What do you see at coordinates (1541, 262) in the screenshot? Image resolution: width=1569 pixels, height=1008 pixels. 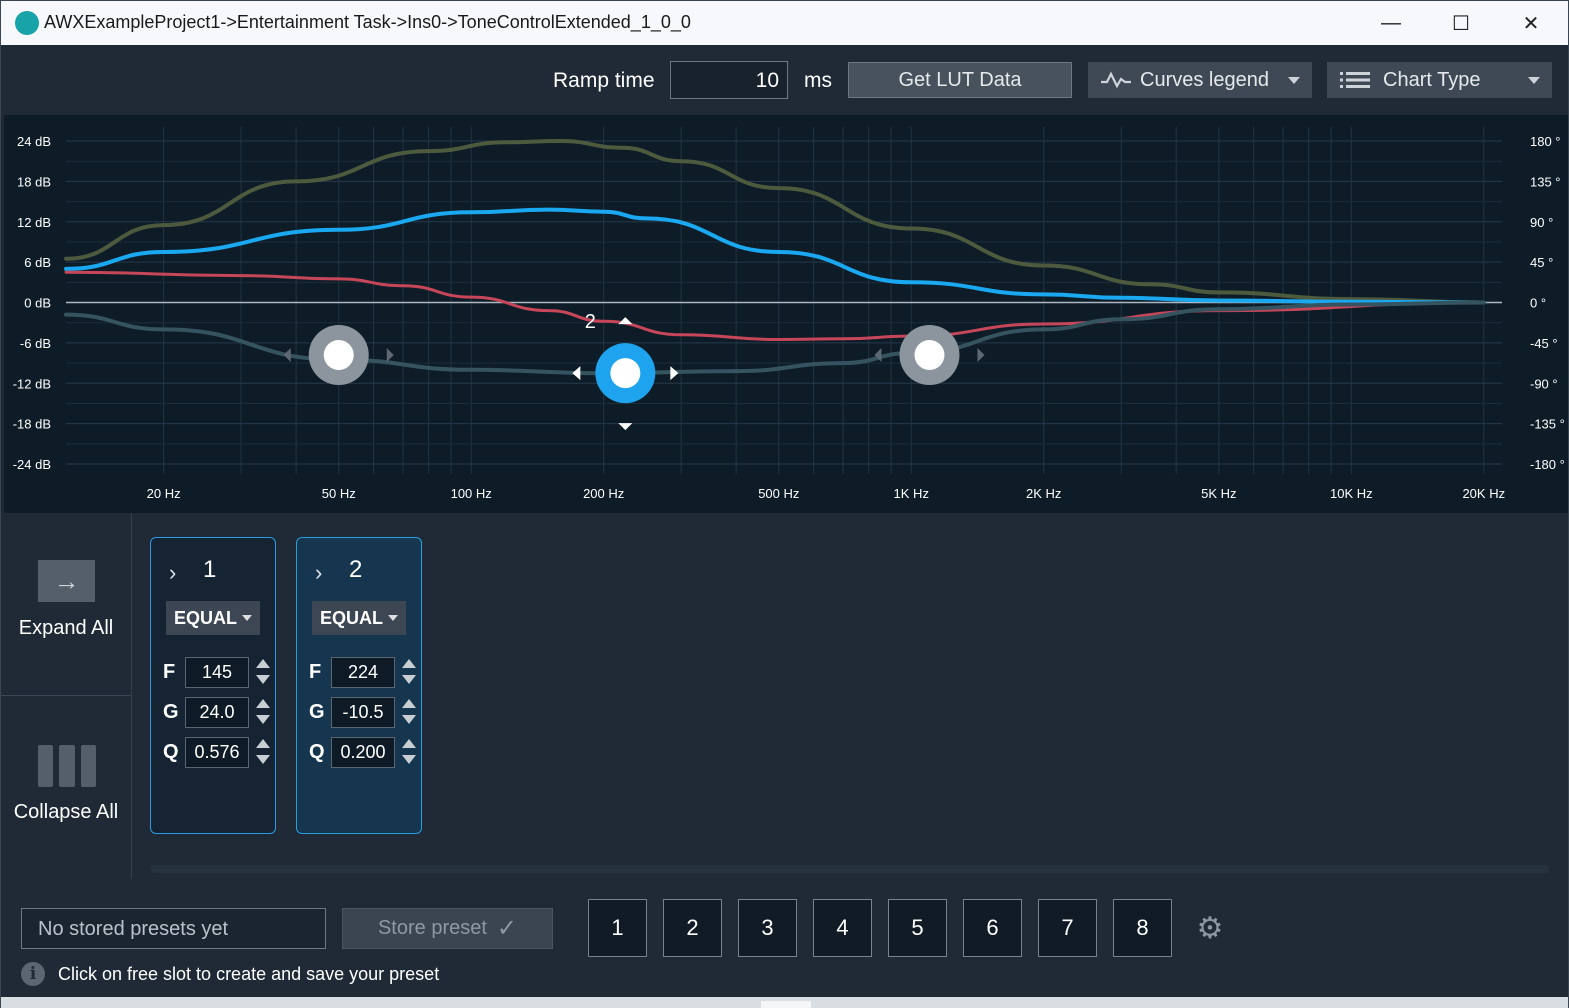 I see `y2-tick-label: 45 °` at bounding box center [1541, 262].